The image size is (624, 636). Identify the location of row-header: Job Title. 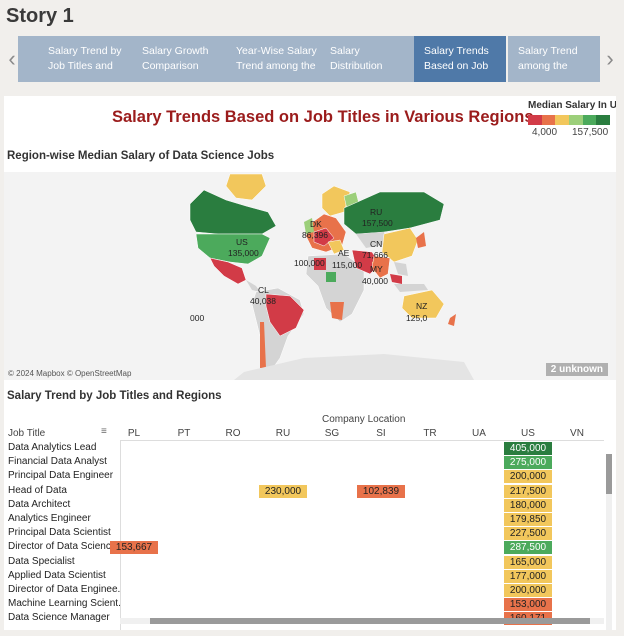
(27, 433).